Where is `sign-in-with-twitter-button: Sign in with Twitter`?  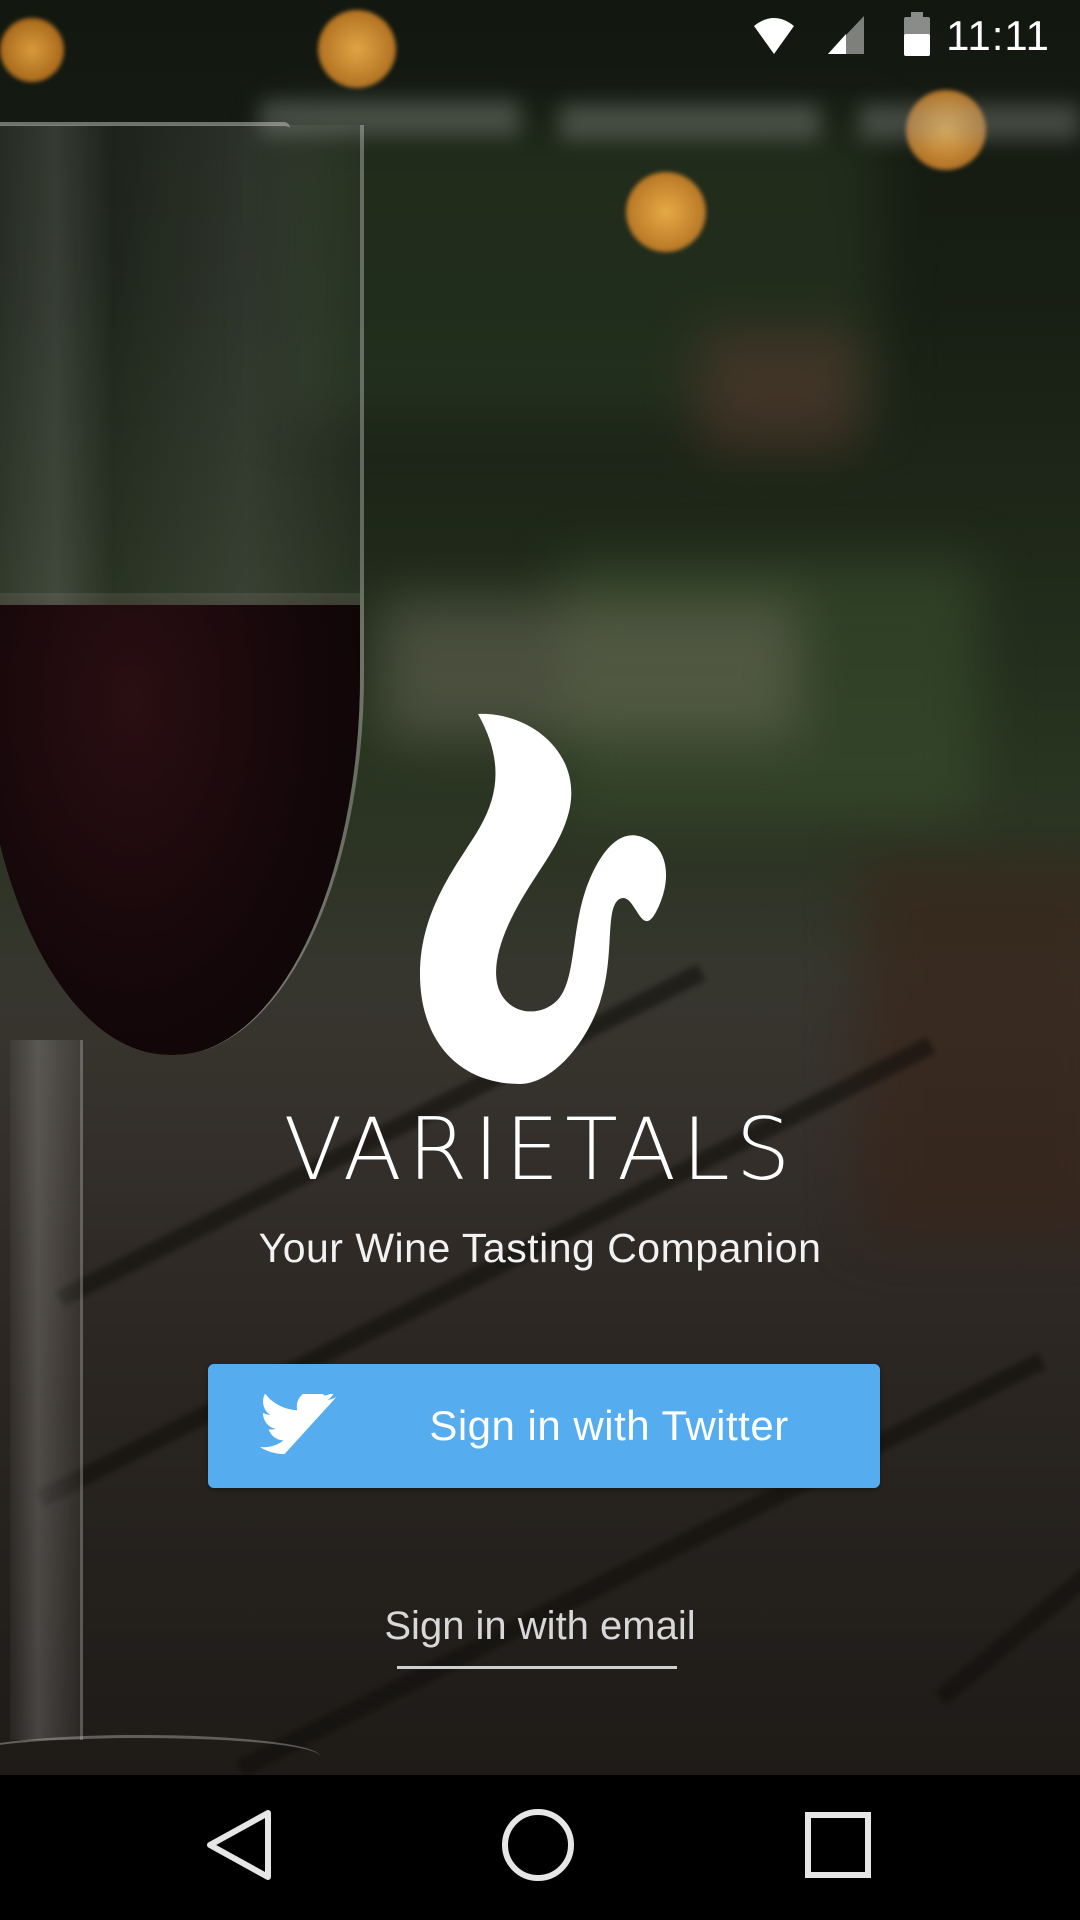 sign-in-with-twitter-button: Sign in with Twitter is located at coordinates (544, 1426).